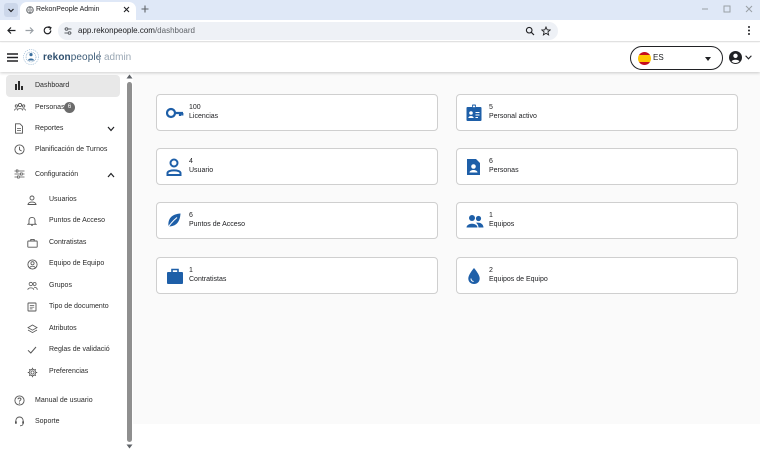  I want to click on url-path: /dashboard, so click(174, 30).